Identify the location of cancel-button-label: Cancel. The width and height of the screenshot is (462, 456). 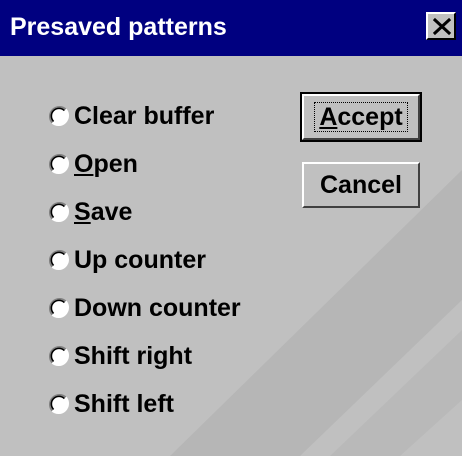
(361, 185).